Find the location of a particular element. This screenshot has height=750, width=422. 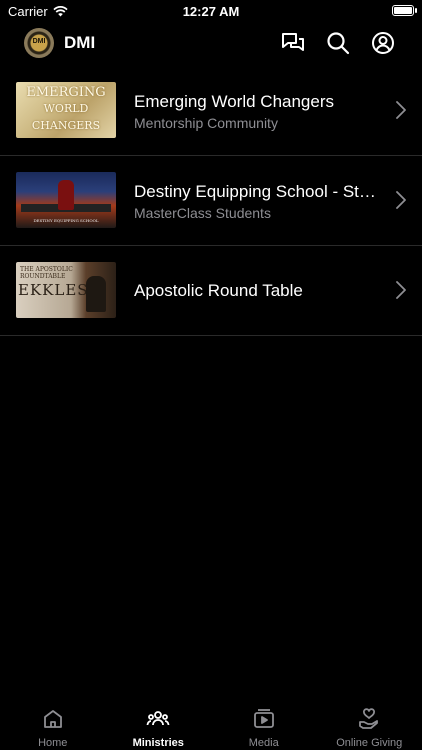

list-item-text: Apostolic Round Table is located at coordinates (258, 291).